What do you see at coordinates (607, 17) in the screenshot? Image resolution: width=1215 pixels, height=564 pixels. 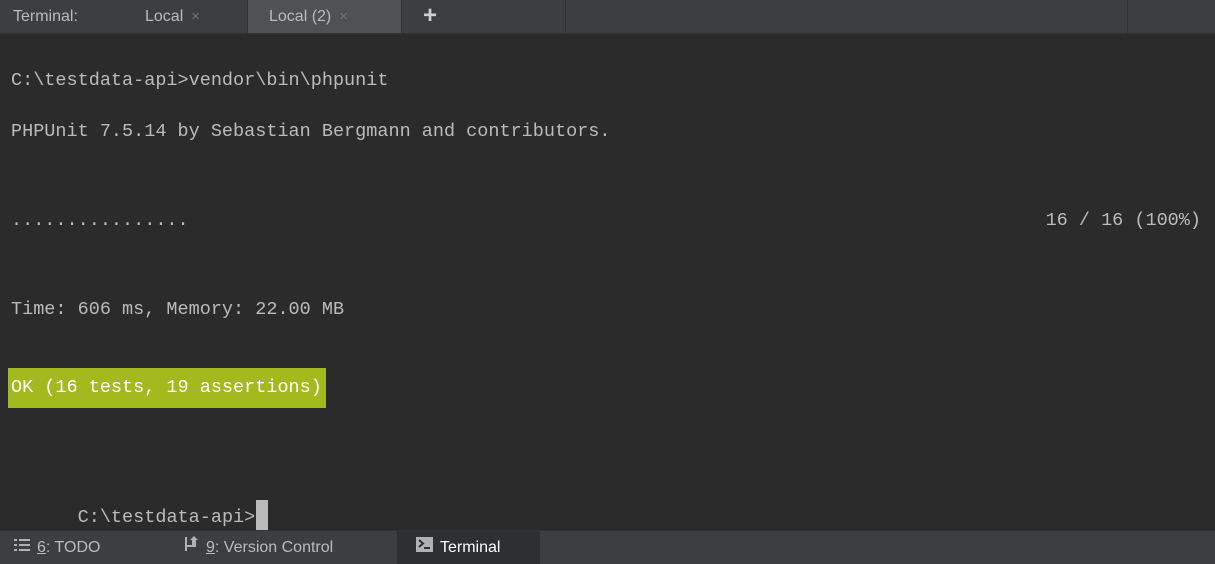 I see `terminal-tab-bar: Terminal: Local × Local (2) × +` at bounding box center [607, 17].